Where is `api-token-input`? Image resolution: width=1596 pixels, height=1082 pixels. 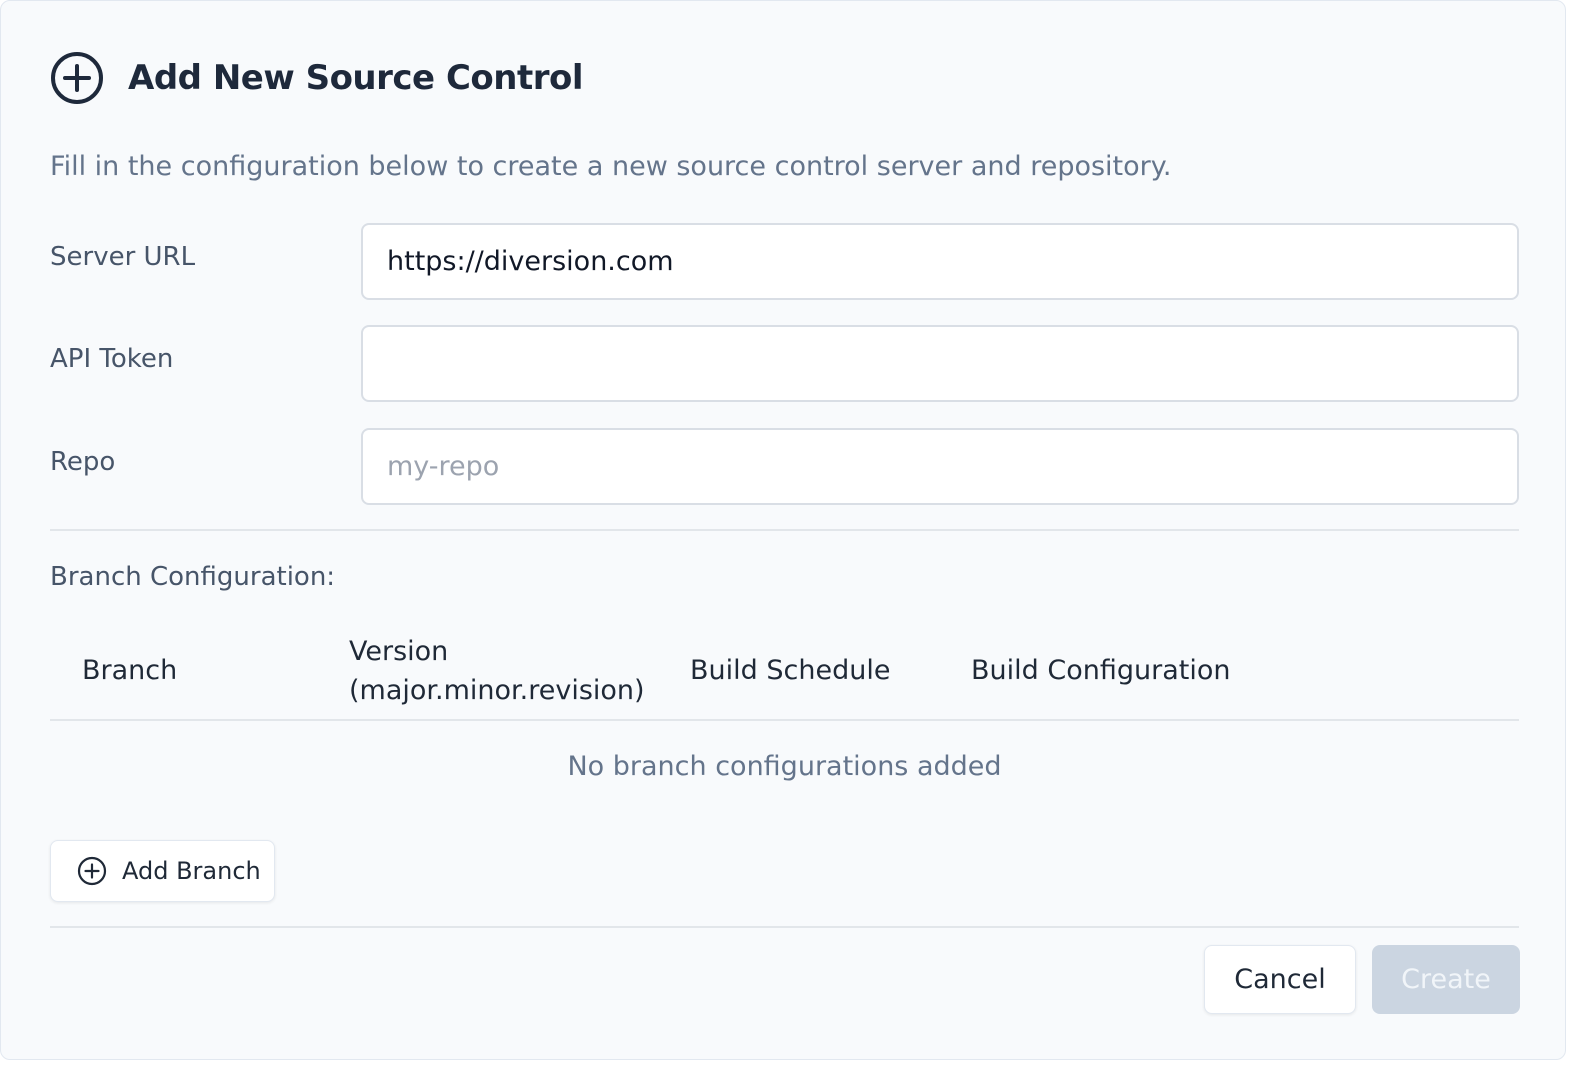 api-token-input is located at coordinates (940, 363).